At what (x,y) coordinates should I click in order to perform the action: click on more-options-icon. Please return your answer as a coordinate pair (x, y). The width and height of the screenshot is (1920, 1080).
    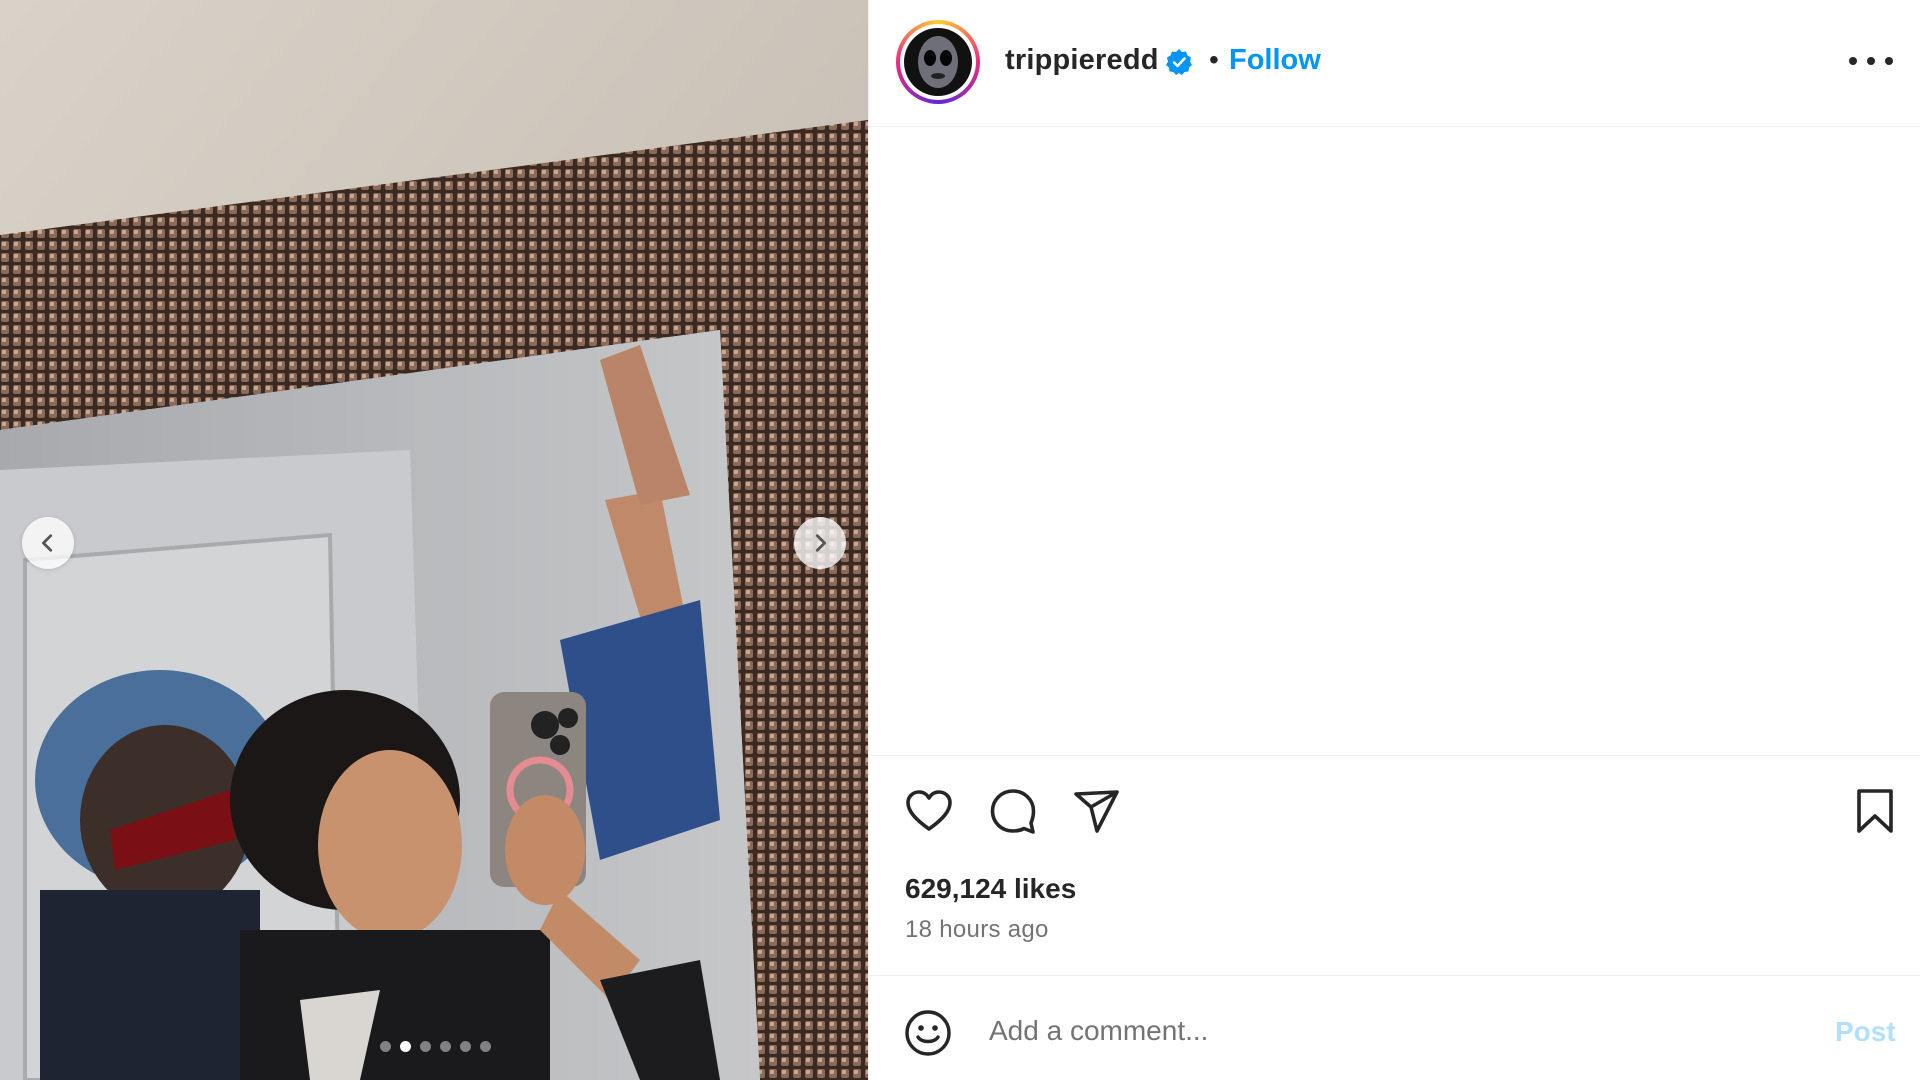
    Looking at the image, I should click on (1871, 61).